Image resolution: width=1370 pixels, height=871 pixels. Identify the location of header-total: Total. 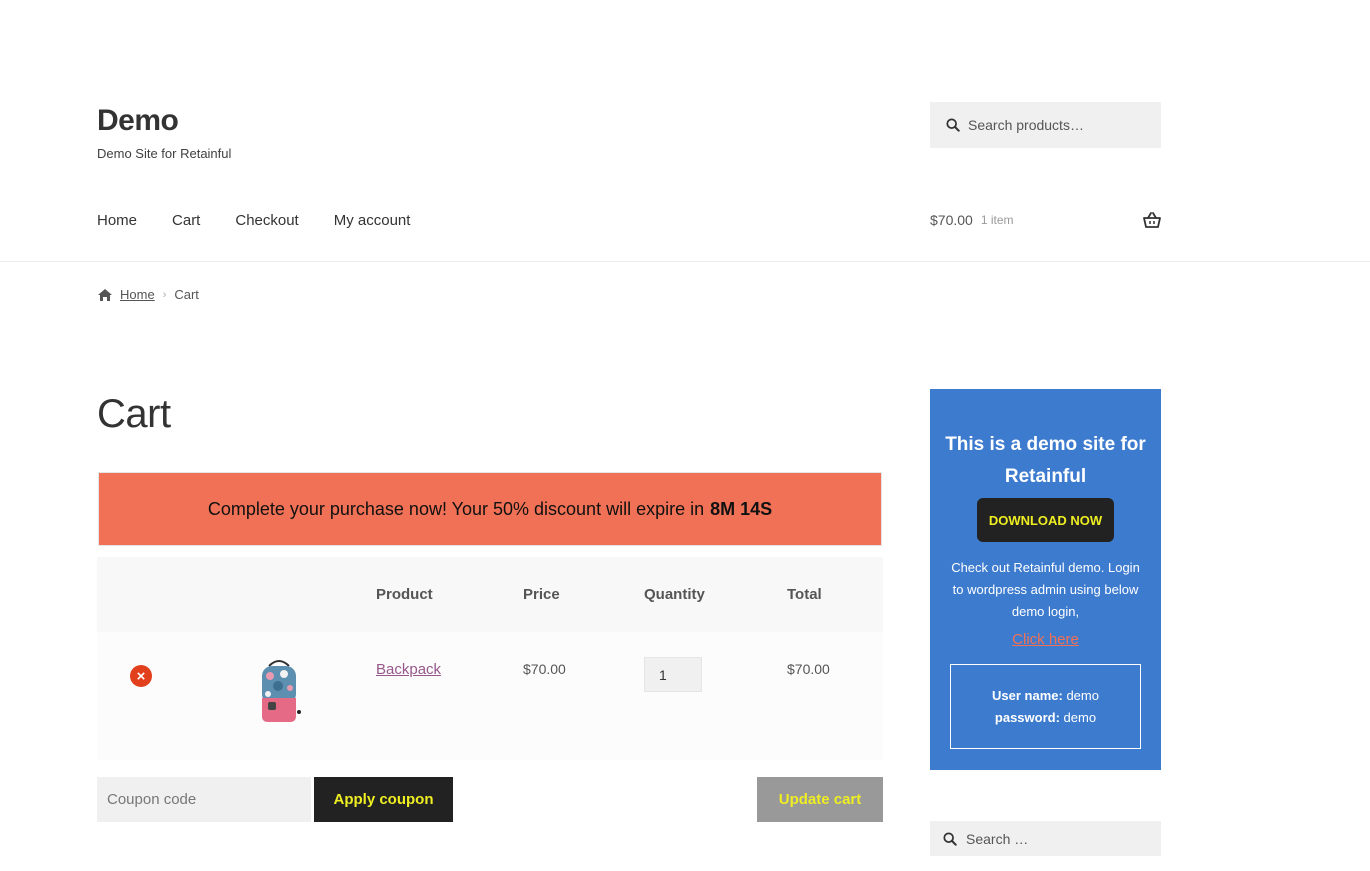
(804, 594).